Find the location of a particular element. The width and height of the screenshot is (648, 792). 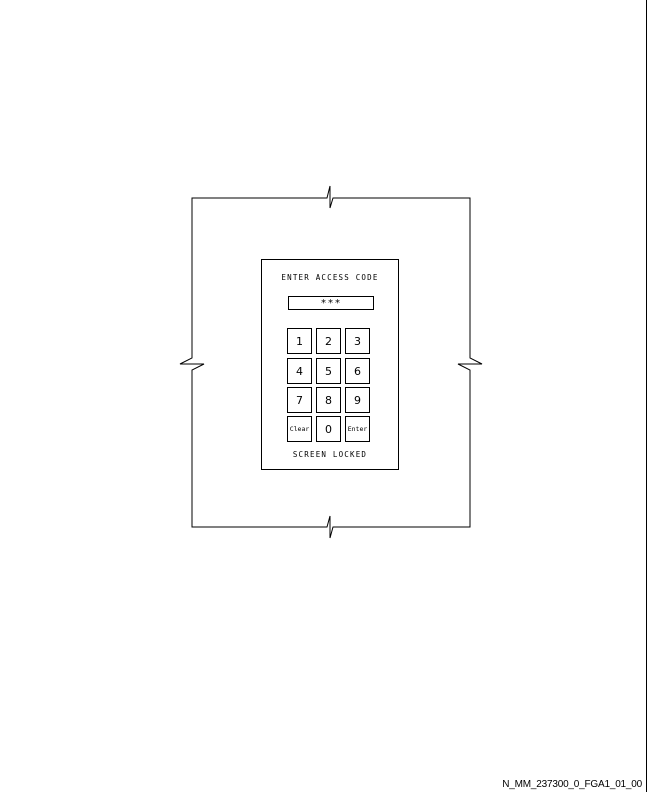

access-code-prompt: ENTER ACCESS CODE is located at coordinates (330, 277).